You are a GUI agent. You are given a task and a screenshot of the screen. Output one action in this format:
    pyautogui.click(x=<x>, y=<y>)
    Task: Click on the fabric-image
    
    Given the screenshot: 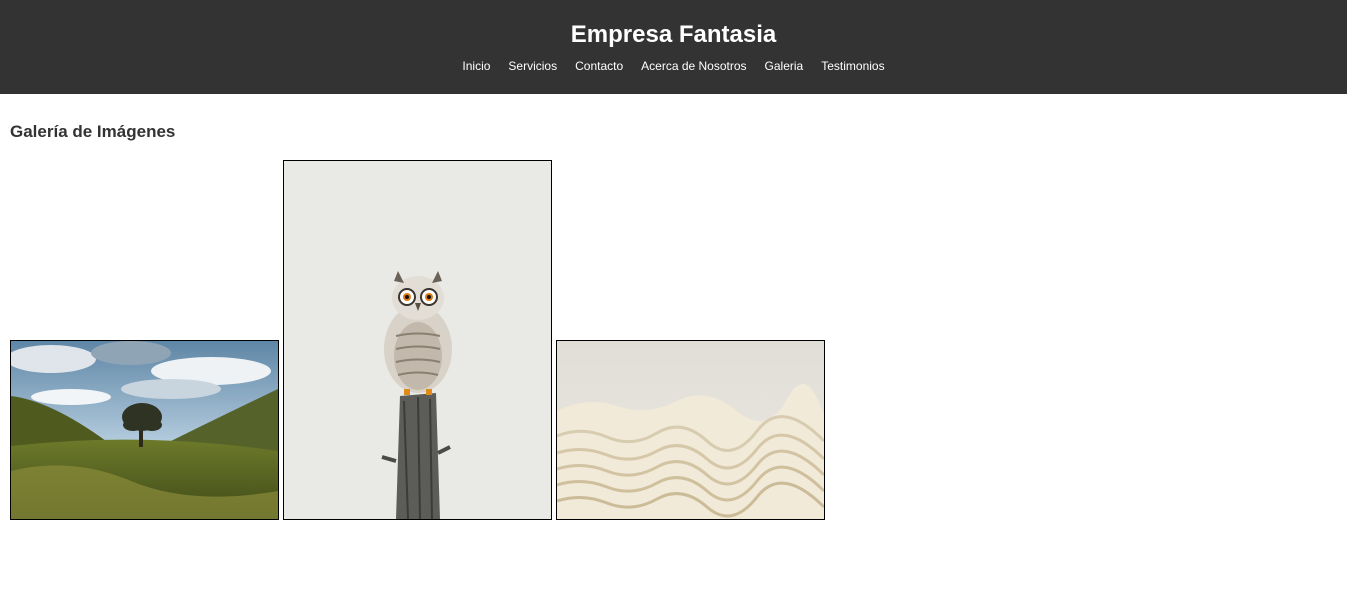 What is the action you would take?
    pyautogui.click(x=690, y=430)
    